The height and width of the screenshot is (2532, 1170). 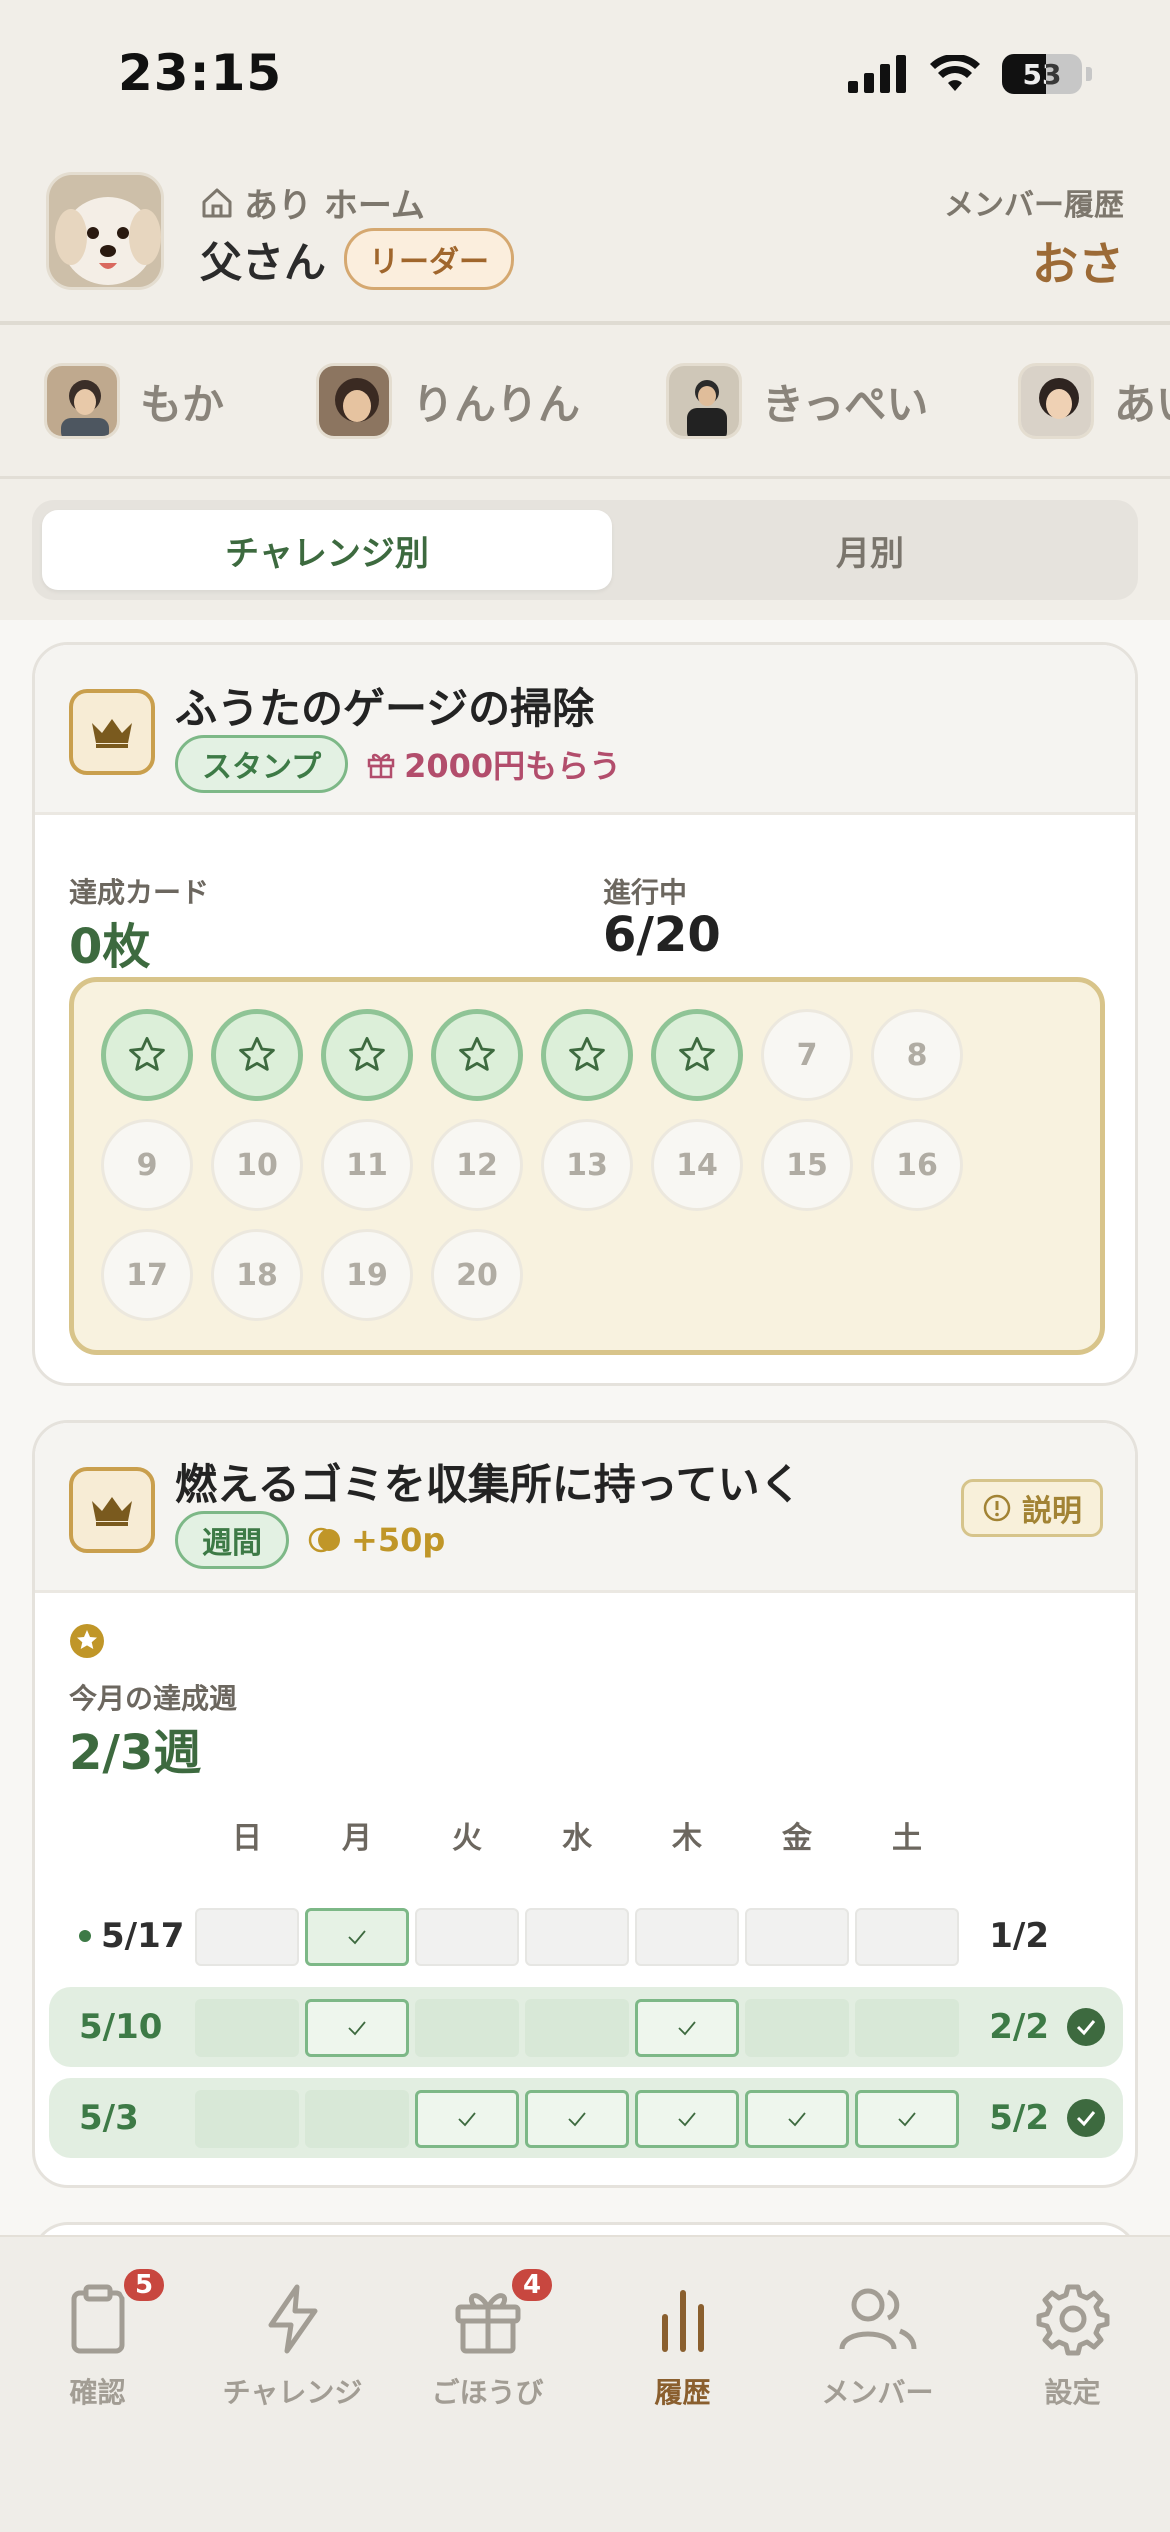 I want to click on stamp-slot: 19, so click(x=367, y=1275).